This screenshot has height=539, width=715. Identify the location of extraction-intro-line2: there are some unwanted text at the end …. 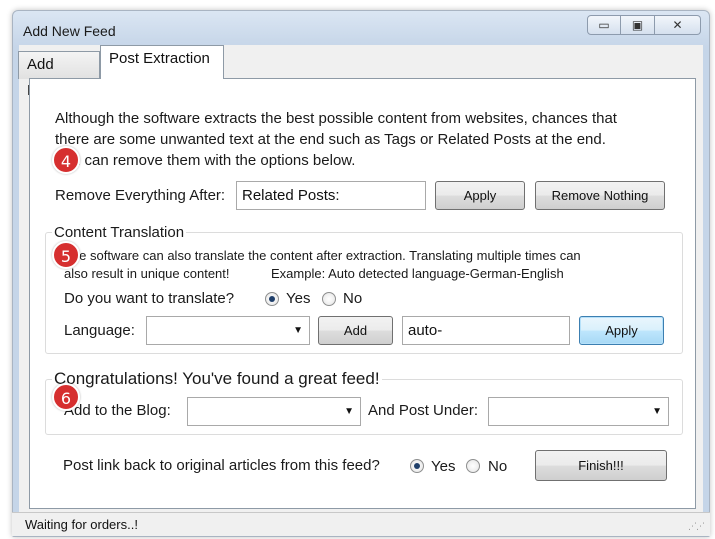
(330, 139).